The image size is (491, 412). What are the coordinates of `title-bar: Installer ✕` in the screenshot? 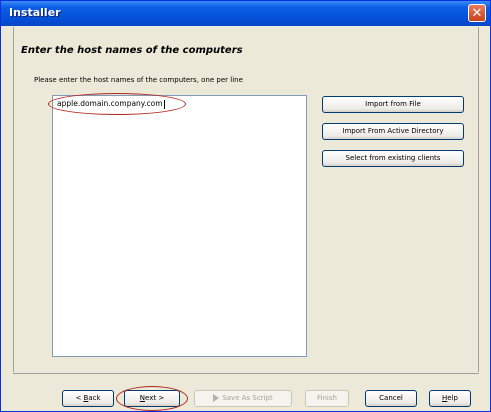 It's located at (245, 13).